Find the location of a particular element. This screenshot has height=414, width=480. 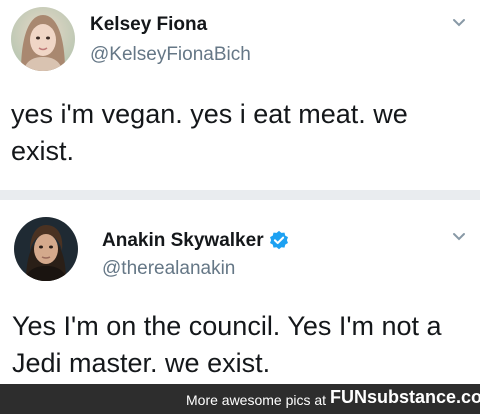

author-handle: @KelseyFionaBich is located at coordinates (170, 55).